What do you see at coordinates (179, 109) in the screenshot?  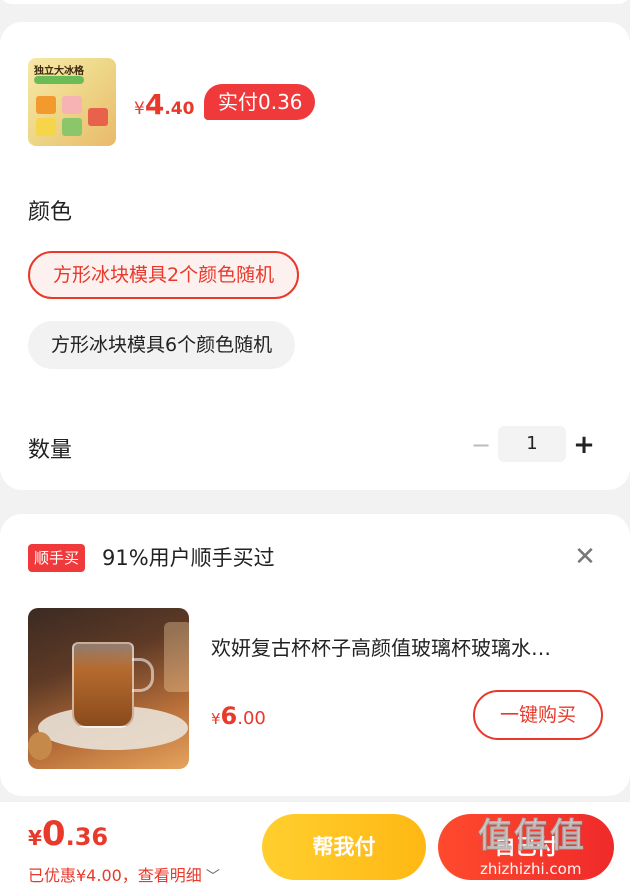 I see `price-decimal: .40` at bounding box center [179, 109].